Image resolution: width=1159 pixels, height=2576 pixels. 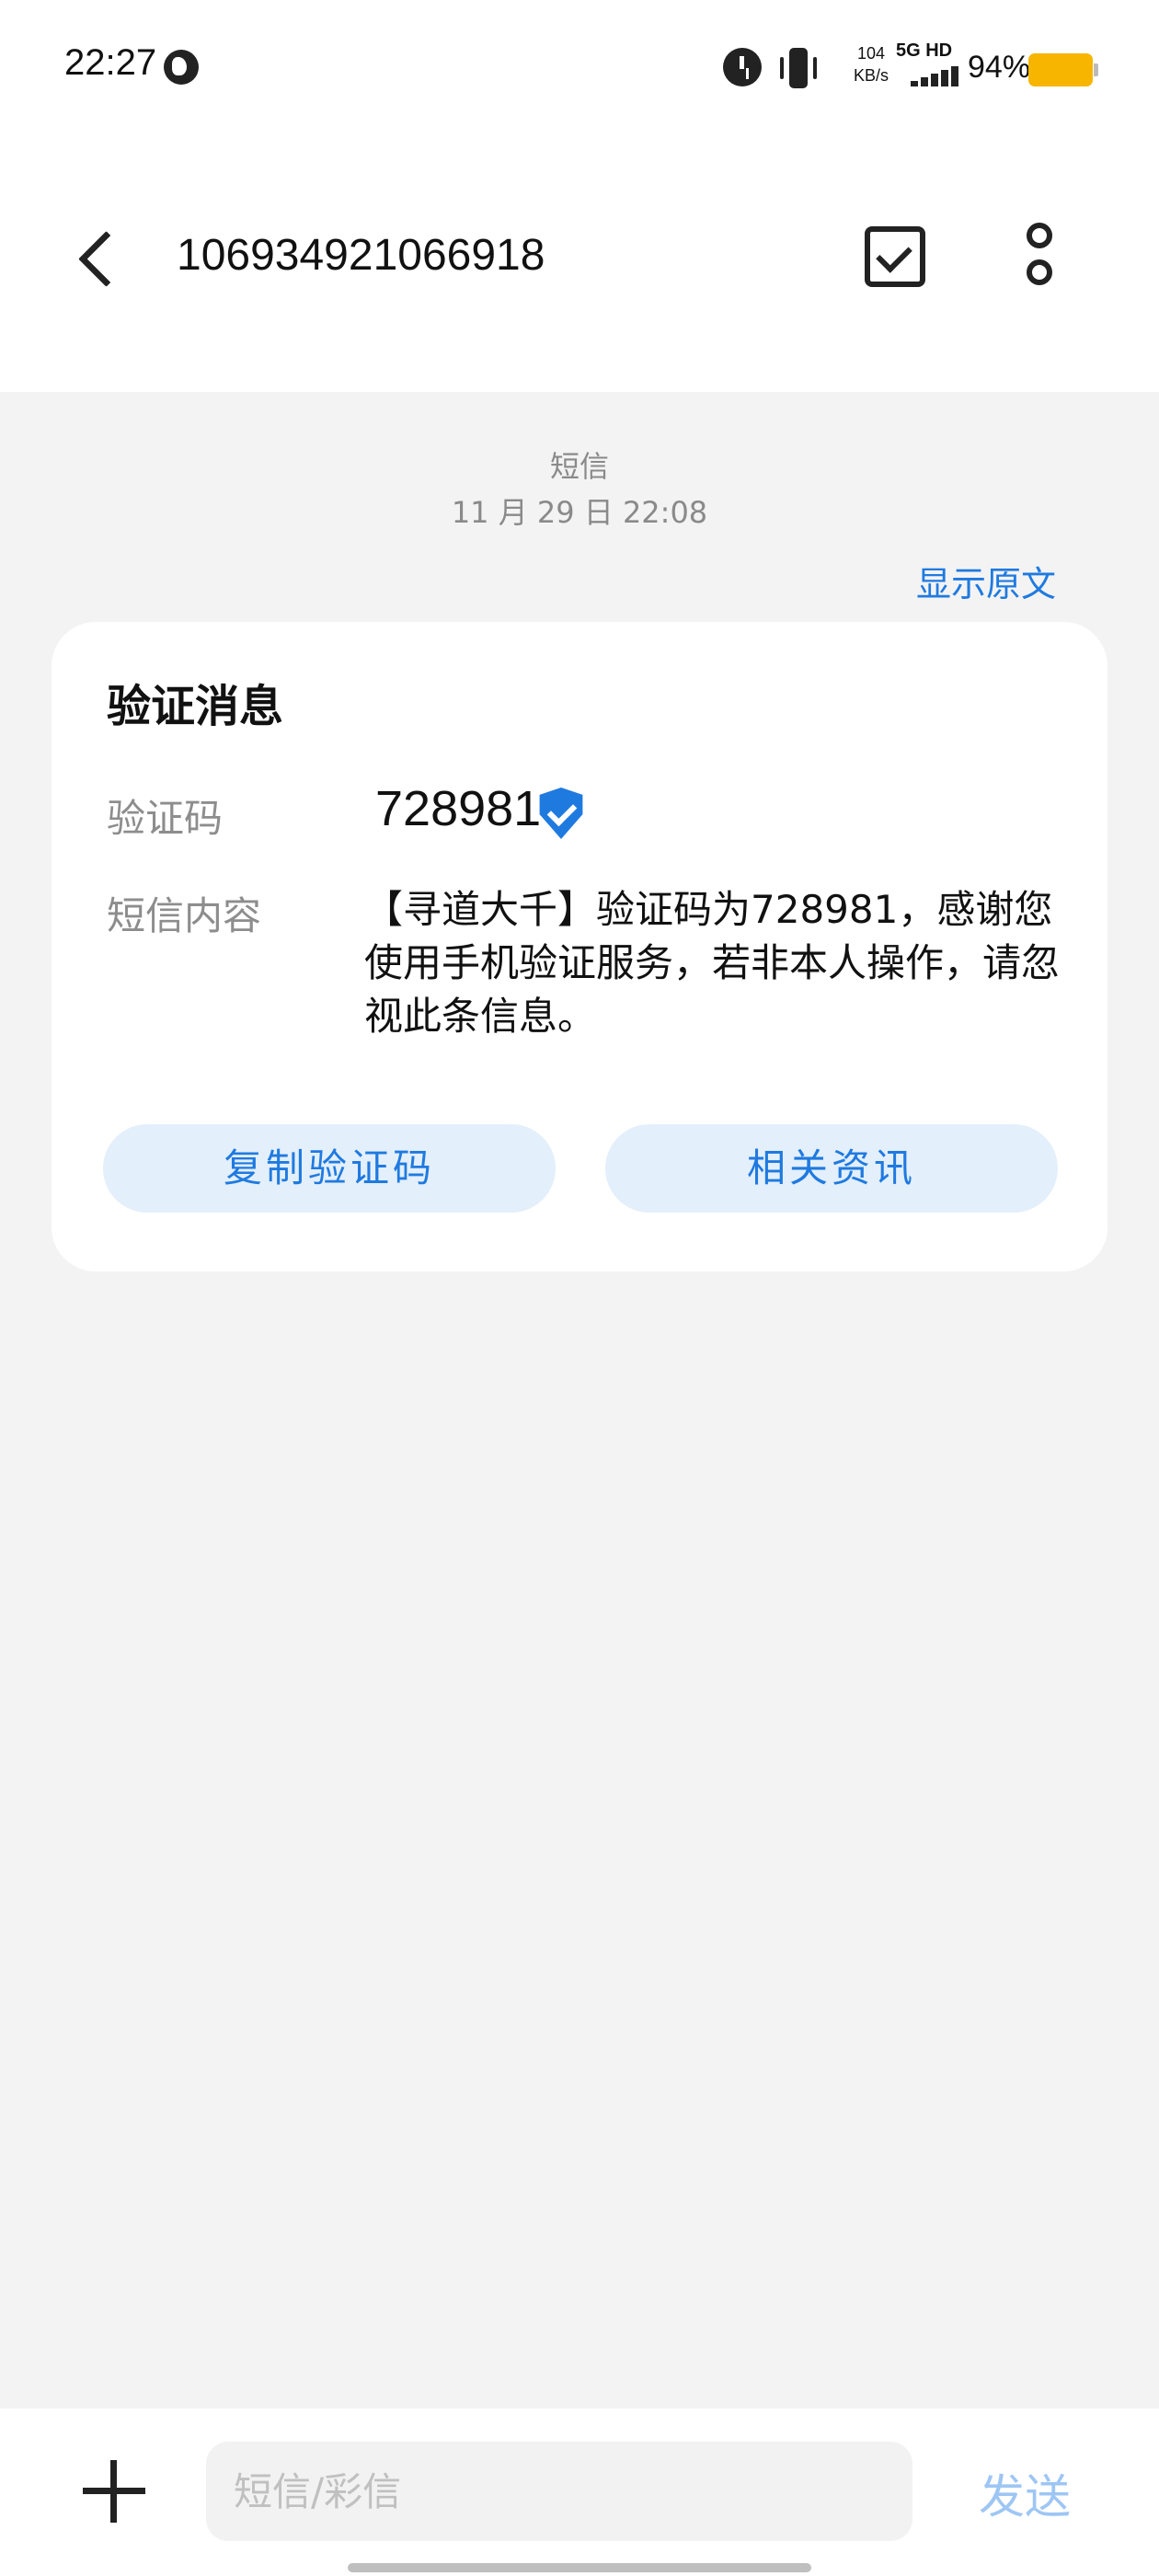 What do you see at coordinates (924, 50) in the screenshot?
I see `network-type: 5G HD` at bounding box center [924, 50].